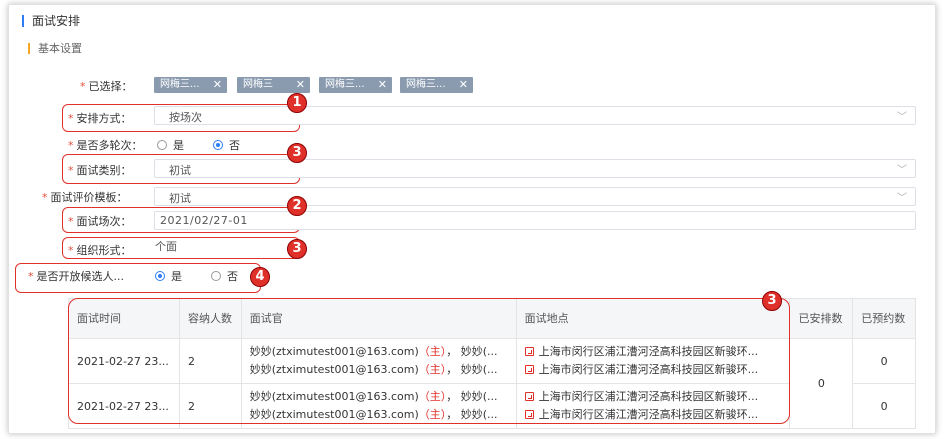  What do you see at coordinates (821, 383) in the screenshot?
I see `arranged-cell: 0` at bounding box center [821, 383].